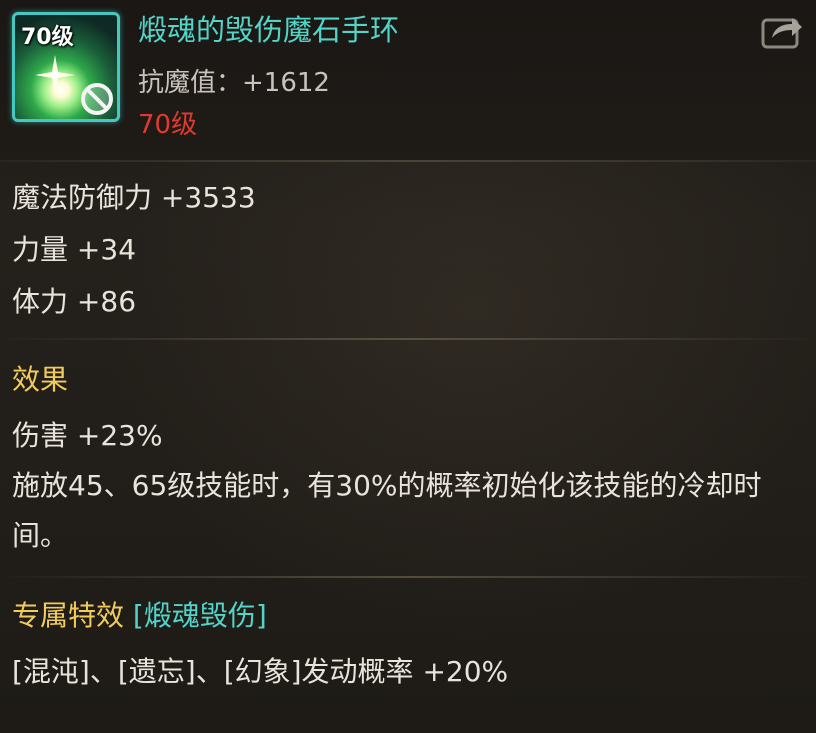 This screenshot has width=816, height=733. What do you see at coordinates (782, 31) in the screenshot?
I see `share-icon` at bounding box center [782, 31].